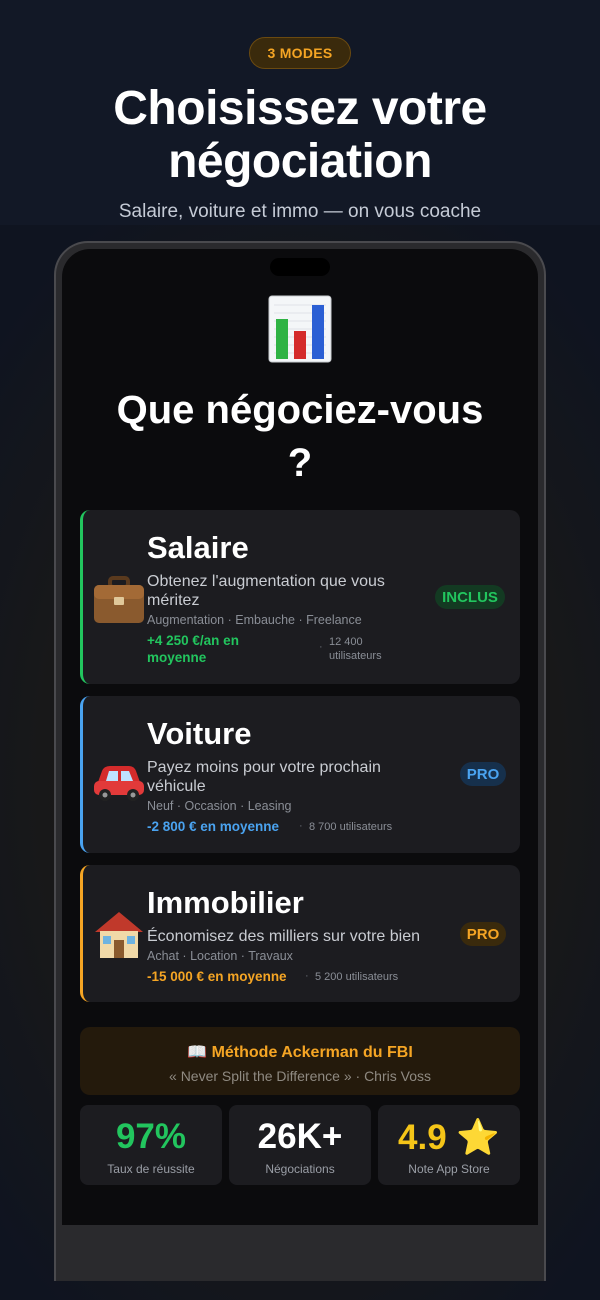 The width and height of the screenshot is (600, 1300). Describe the element at coordinates (193, 649) in the screenshot. I see `mode-average-gain: +4 250 €/an en moyenne` at that location.